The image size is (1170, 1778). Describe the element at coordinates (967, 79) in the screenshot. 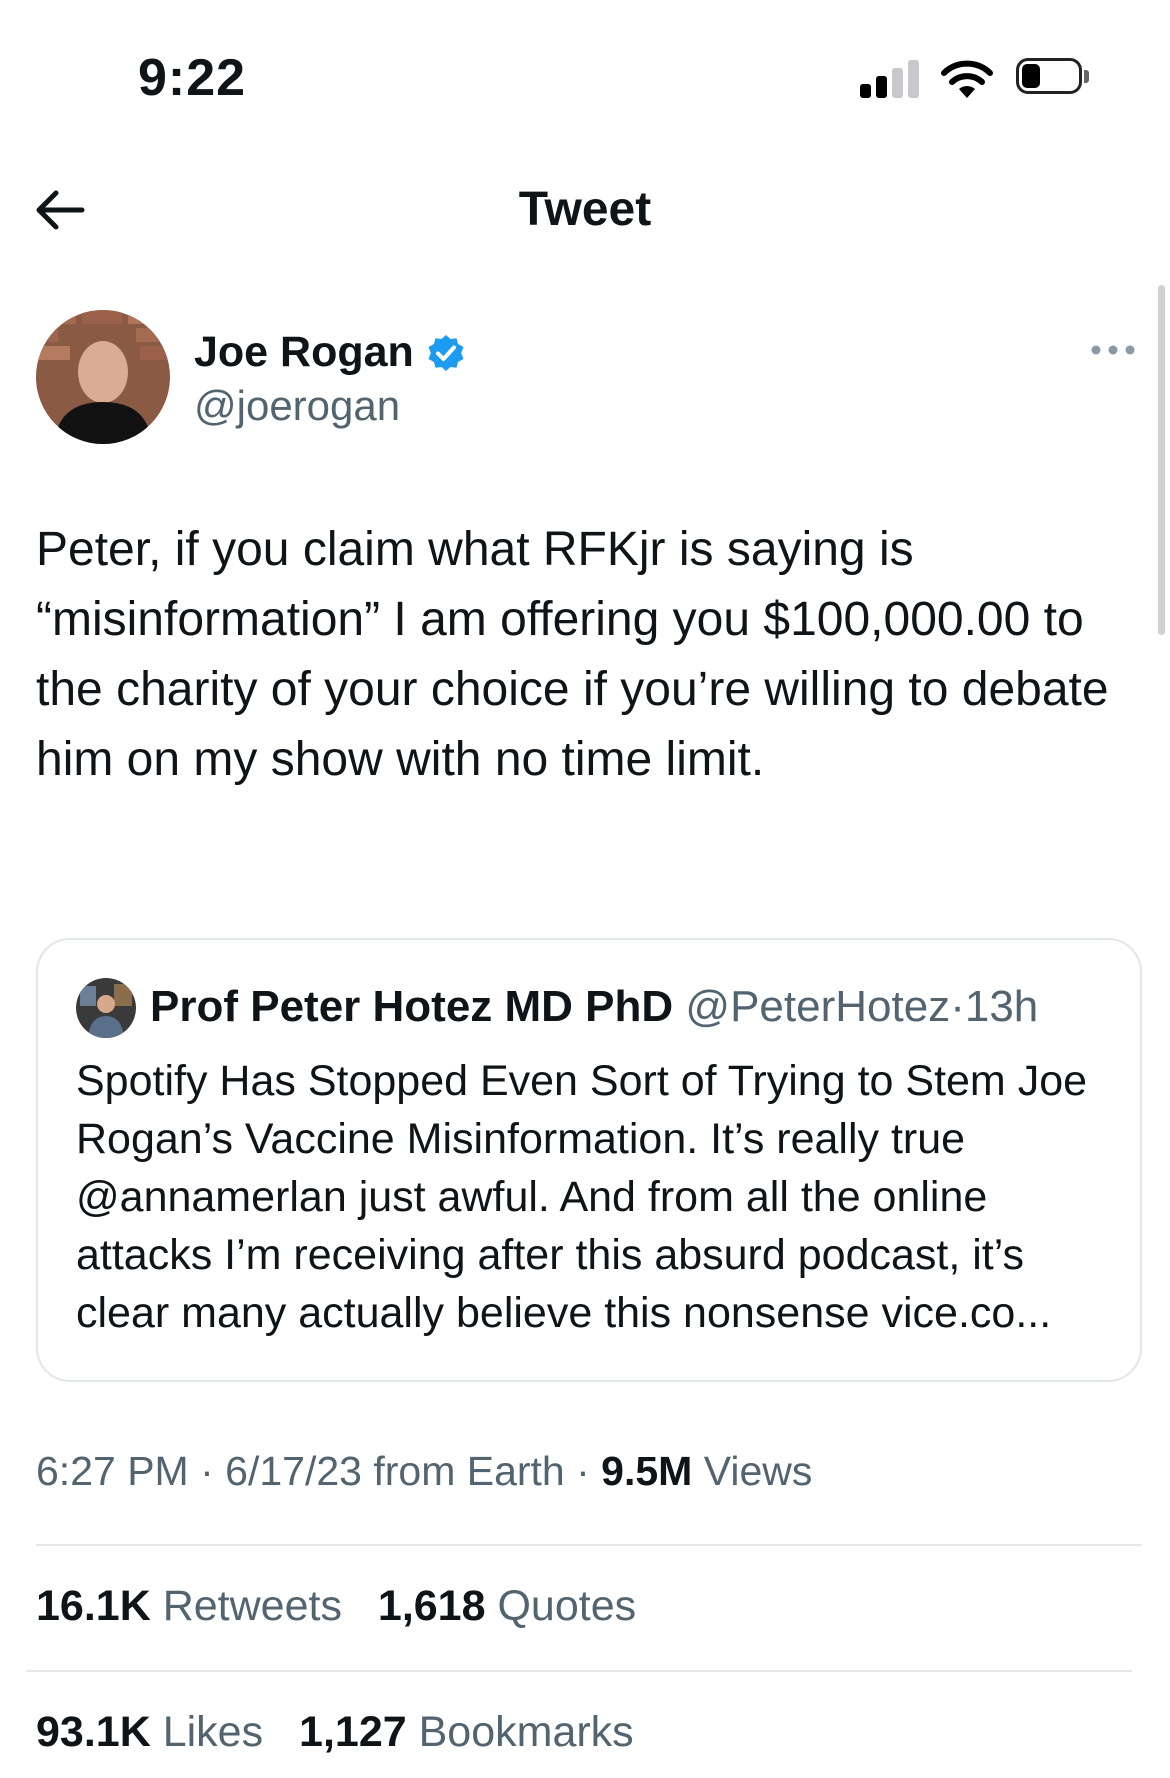

I see `wifi-icon` at that location.